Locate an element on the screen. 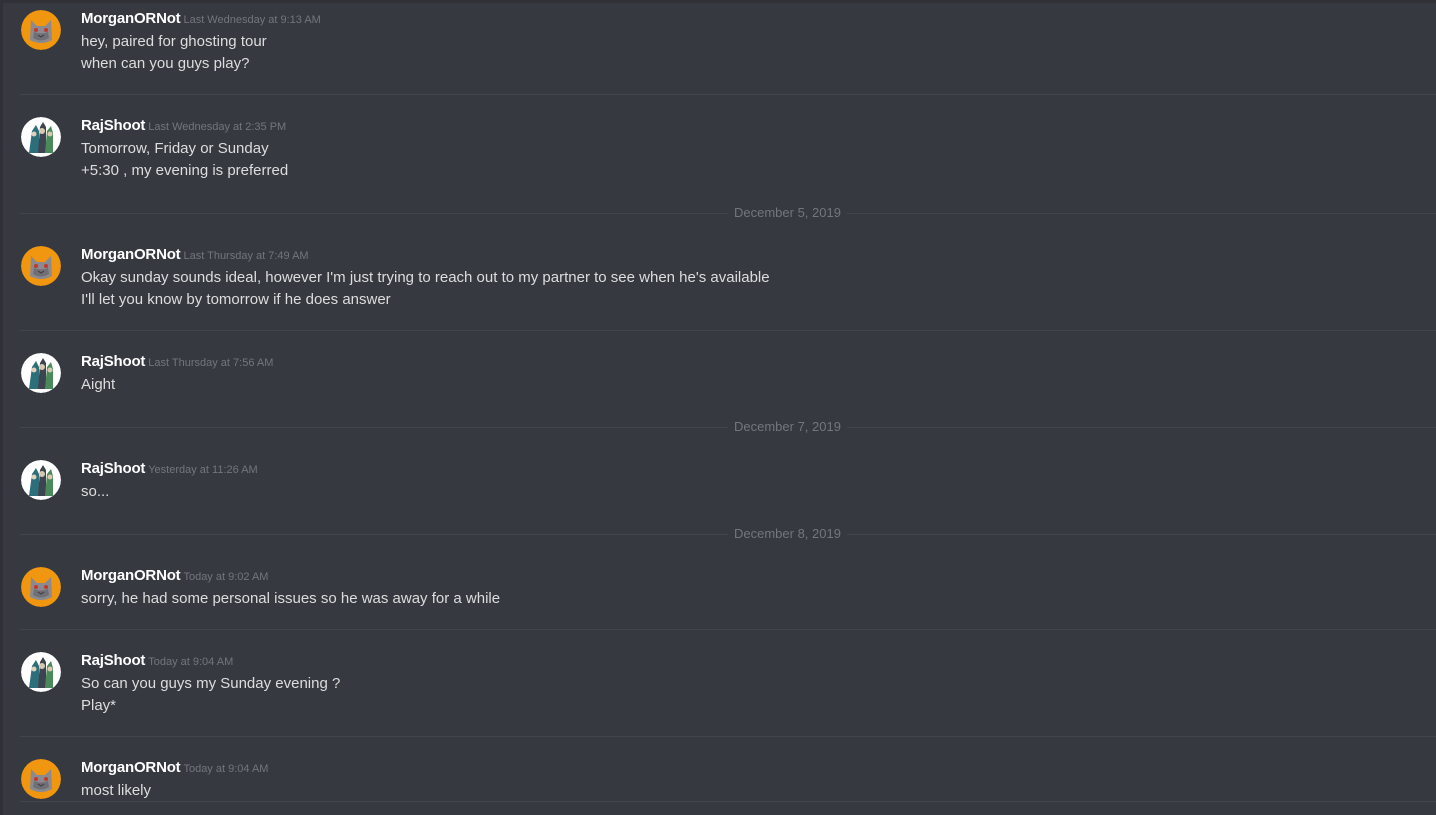 The height and width of the screenshot is (815, 1436). timestamp: Yesterday at 11:26 AM is located at coordinates (202, 470).